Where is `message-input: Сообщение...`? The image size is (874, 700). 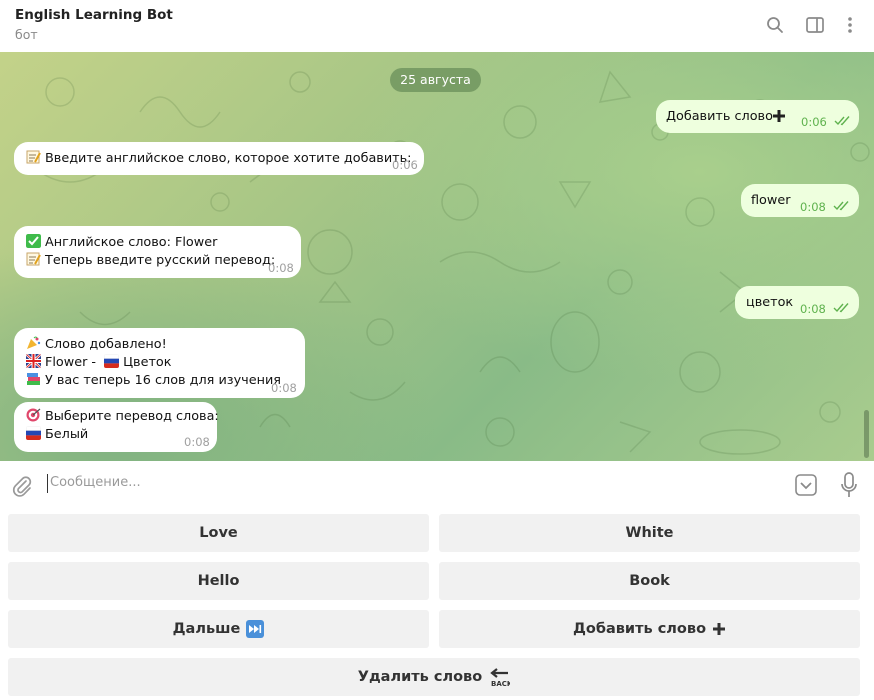 message-input: Сообщение... is located at coordinates (95, 482).